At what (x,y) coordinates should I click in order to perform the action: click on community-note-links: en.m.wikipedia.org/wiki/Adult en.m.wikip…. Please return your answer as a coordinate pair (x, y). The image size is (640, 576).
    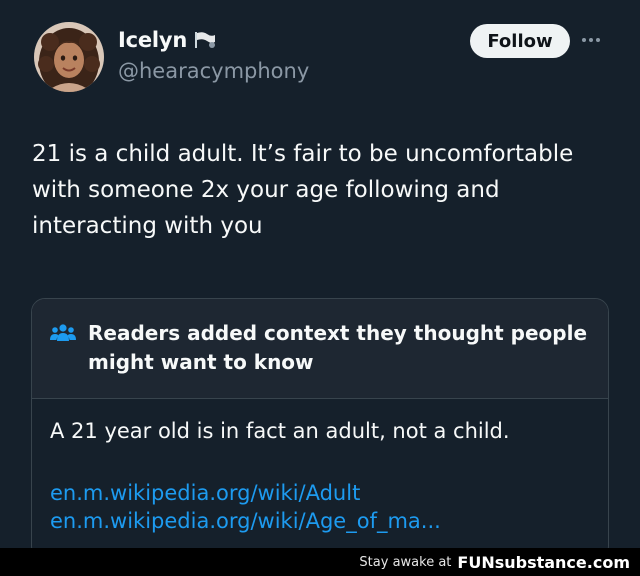
    Looking at the image, I should click on (245, 507).